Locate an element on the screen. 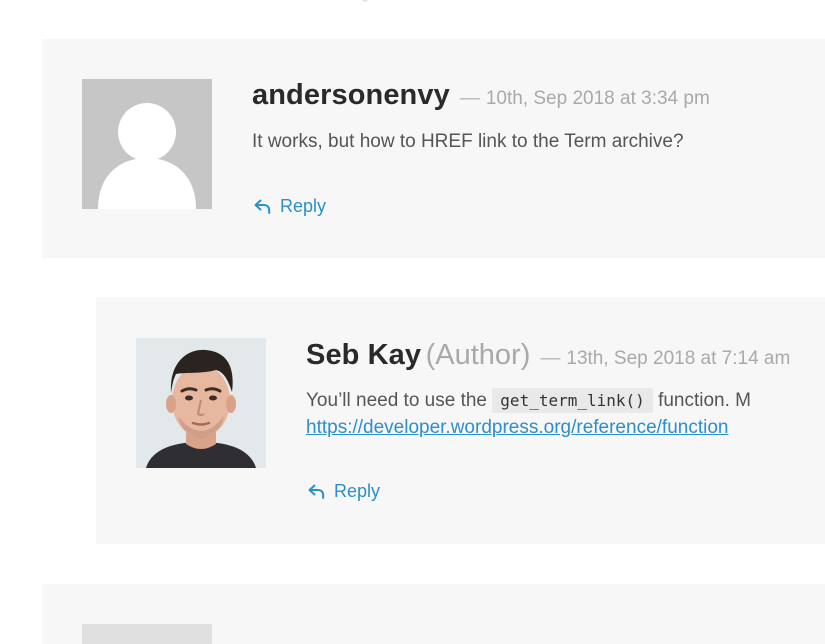  comment-author: Seb Kay is located at coordinates (363, 355).